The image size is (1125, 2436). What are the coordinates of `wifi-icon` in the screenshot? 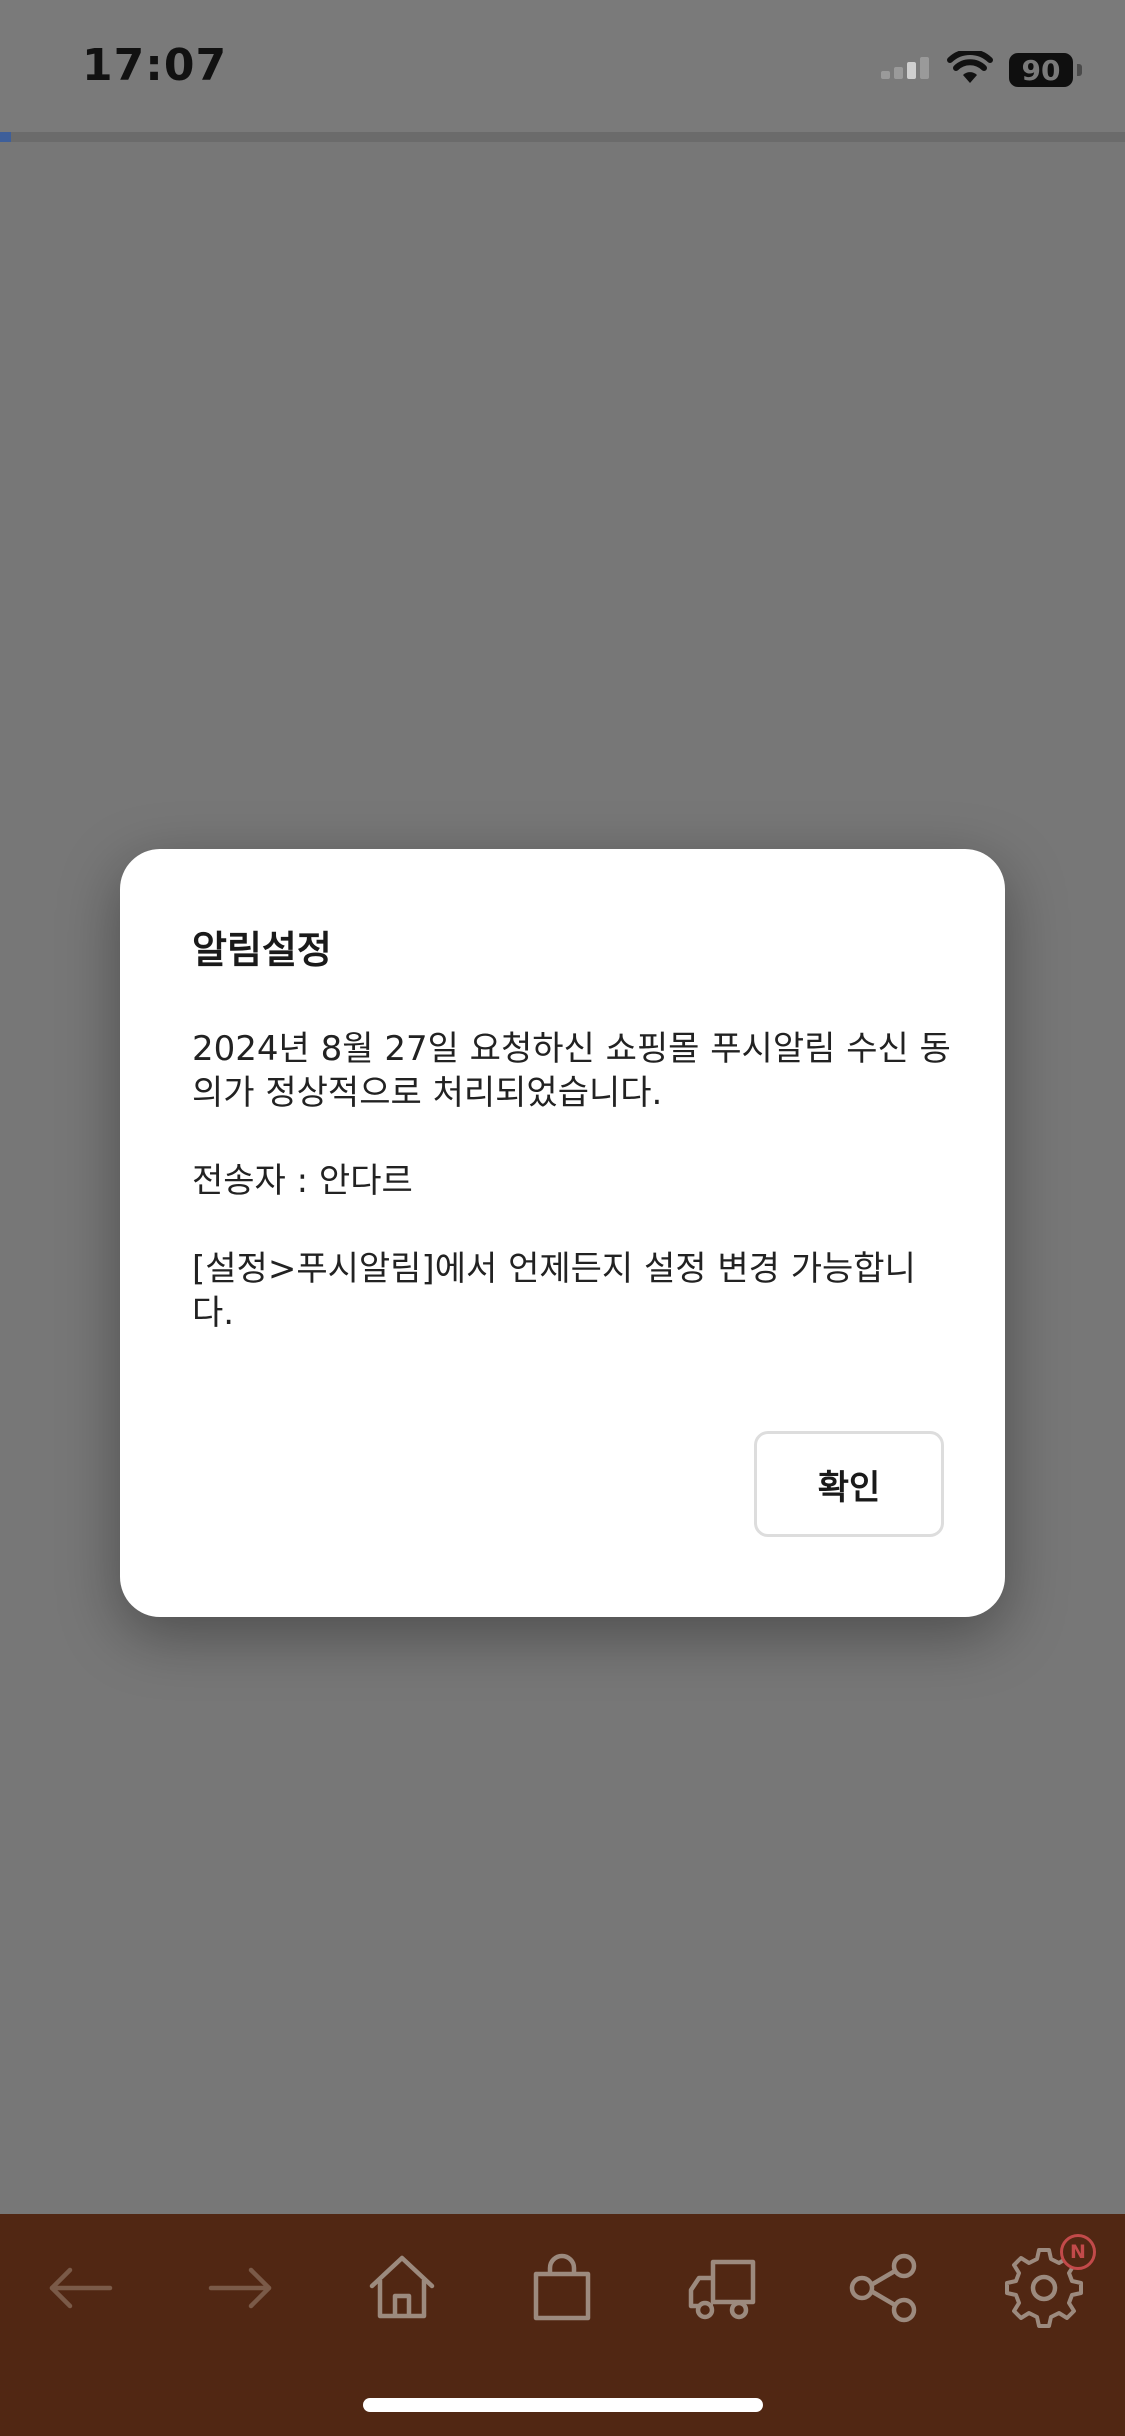 It's located at (970, 69).